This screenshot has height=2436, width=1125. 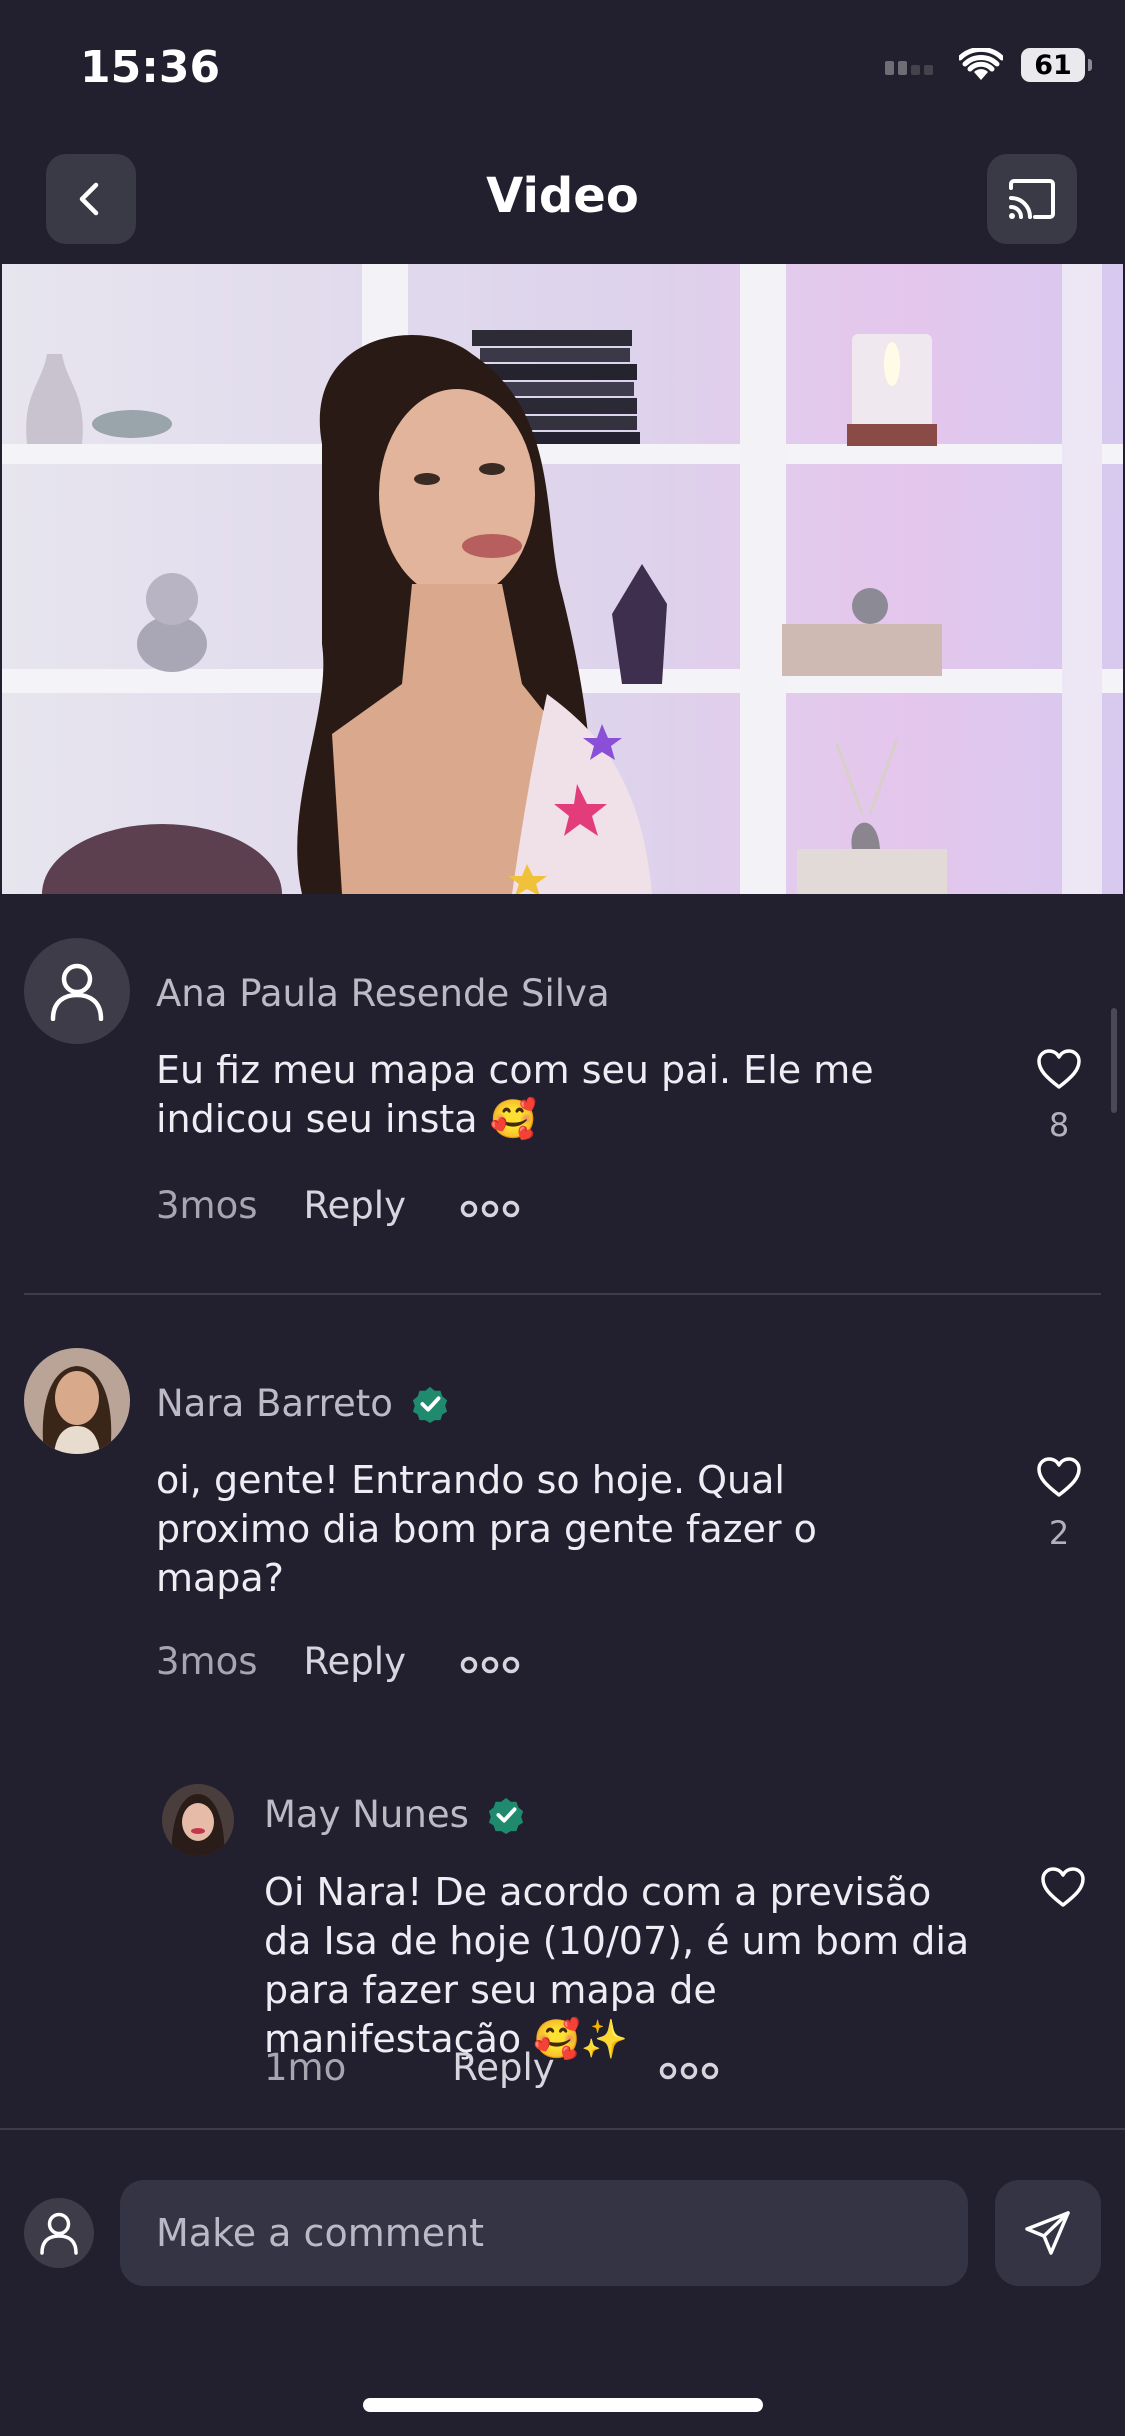 What do you see at coordinates (305, 2067) in the screenshot?
I see `reply-time: 1mo` at bounding box center [305, 2067].